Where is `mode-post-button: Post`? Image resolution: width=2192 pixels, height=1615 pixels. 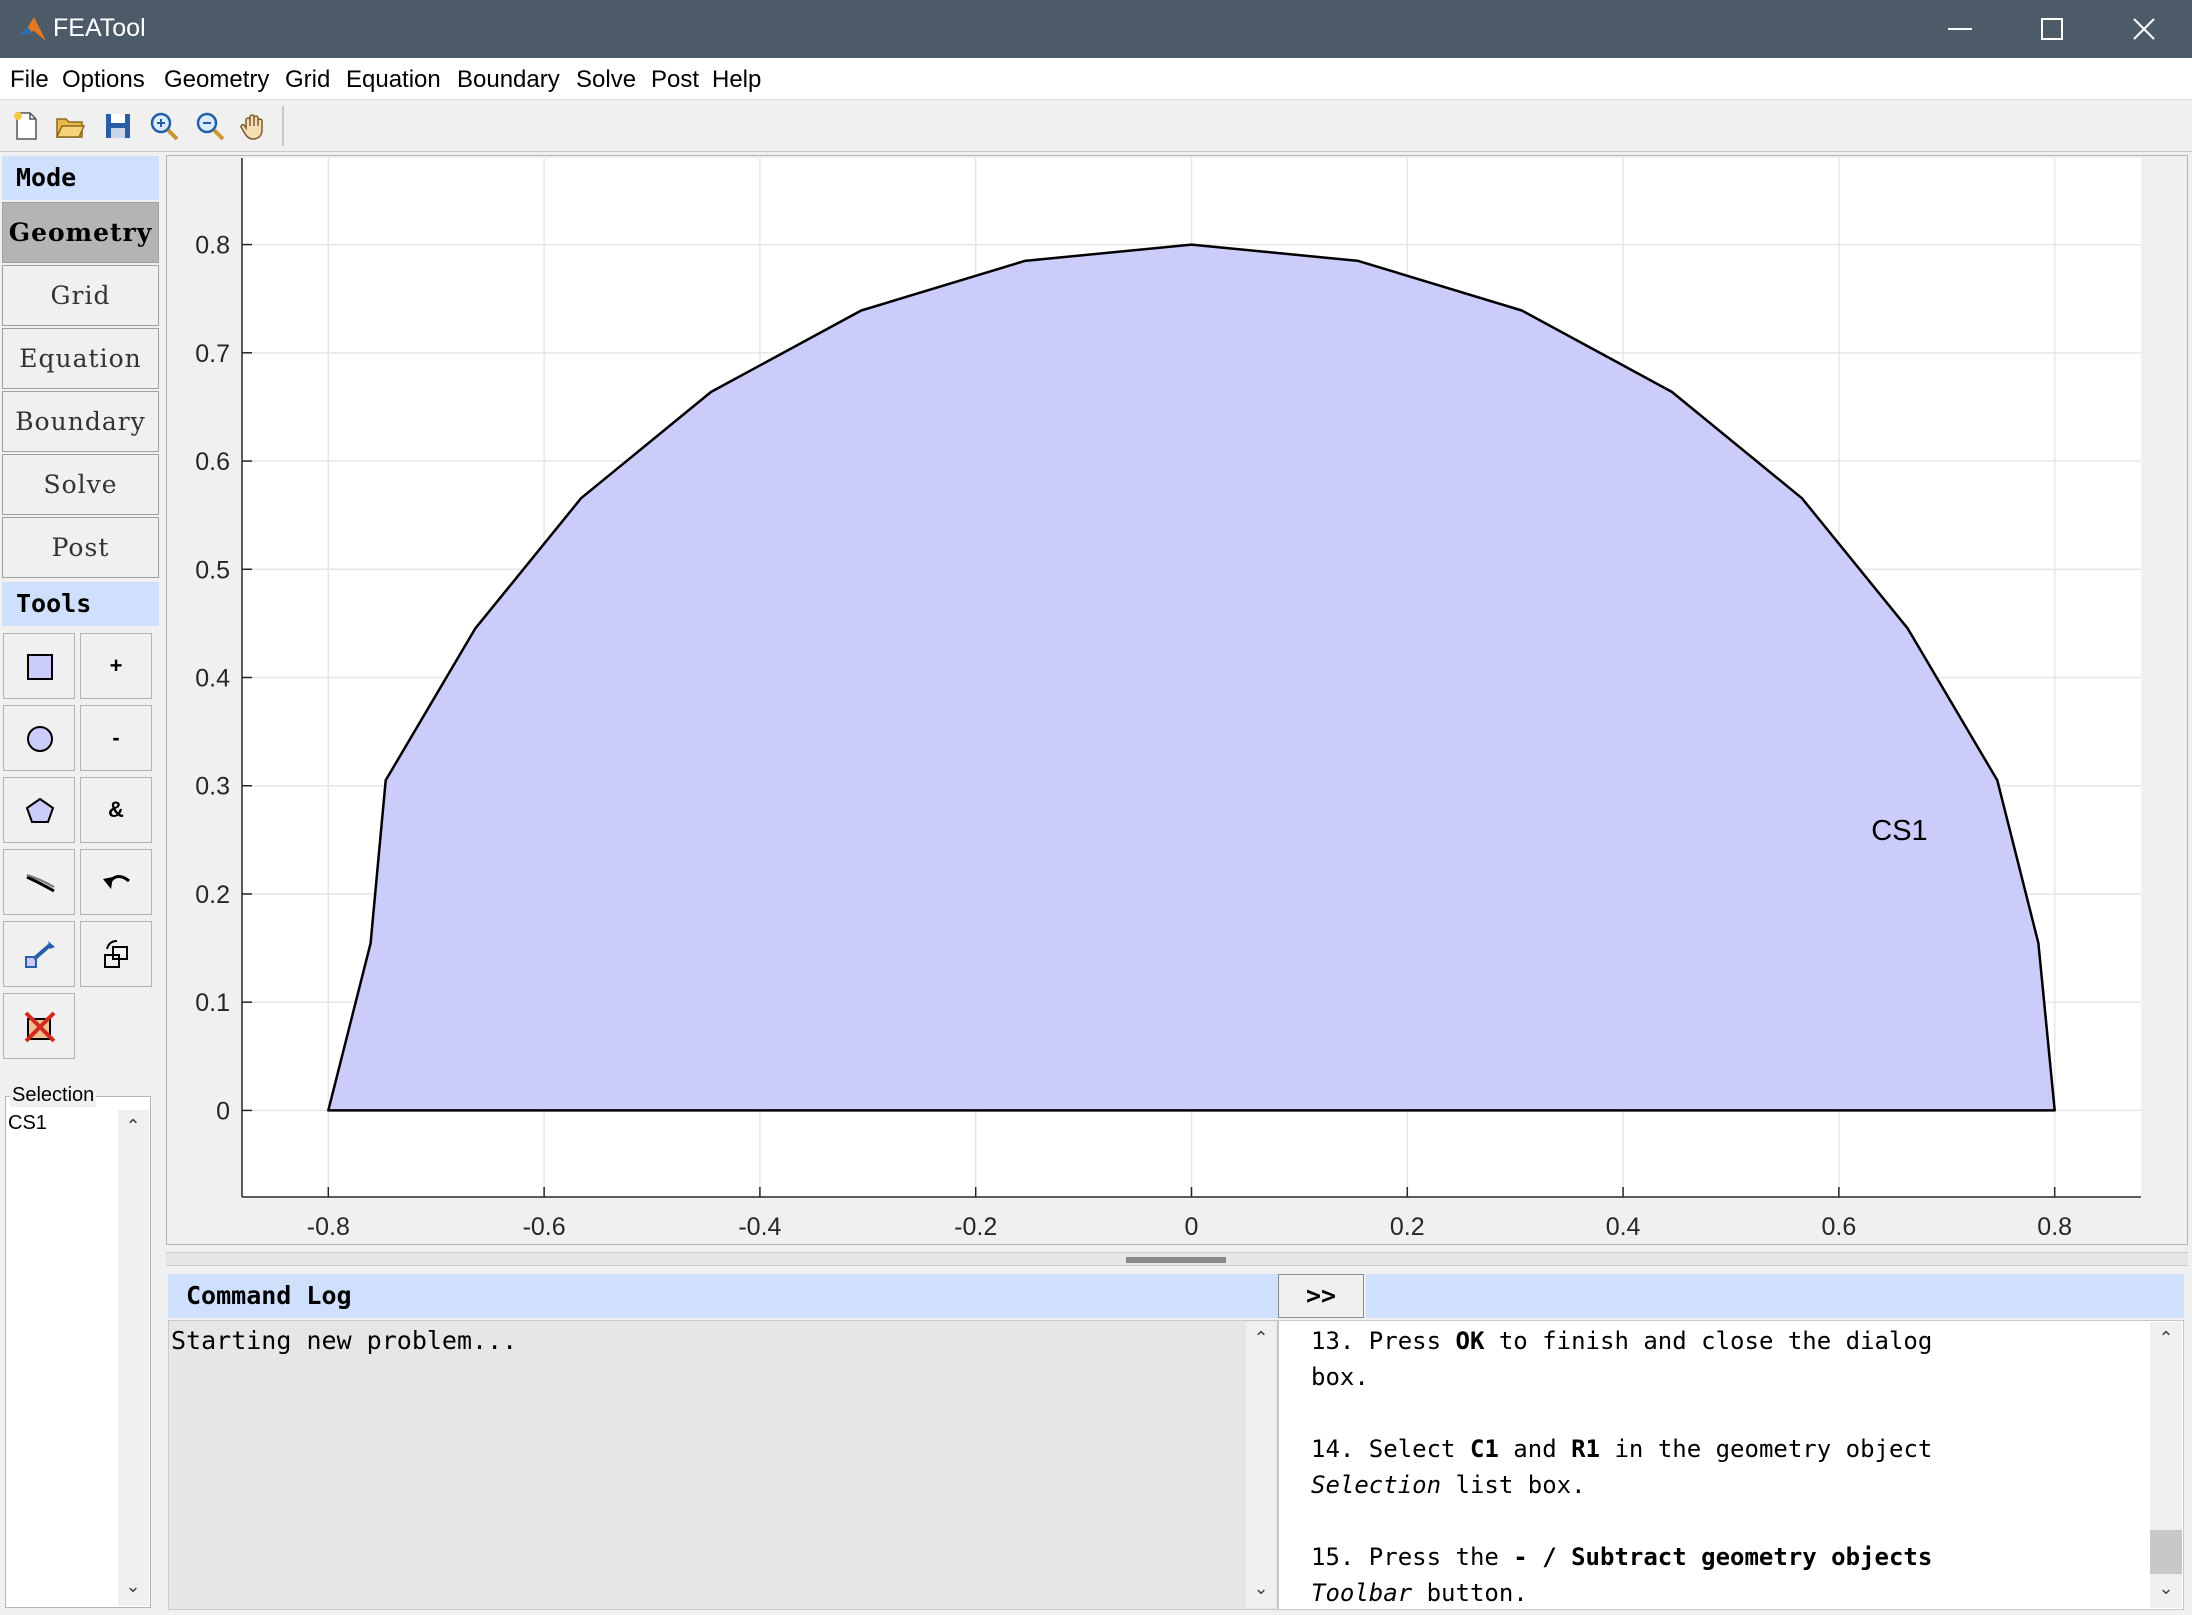 mode-post-button: Post is located at coordinates (80, 547).